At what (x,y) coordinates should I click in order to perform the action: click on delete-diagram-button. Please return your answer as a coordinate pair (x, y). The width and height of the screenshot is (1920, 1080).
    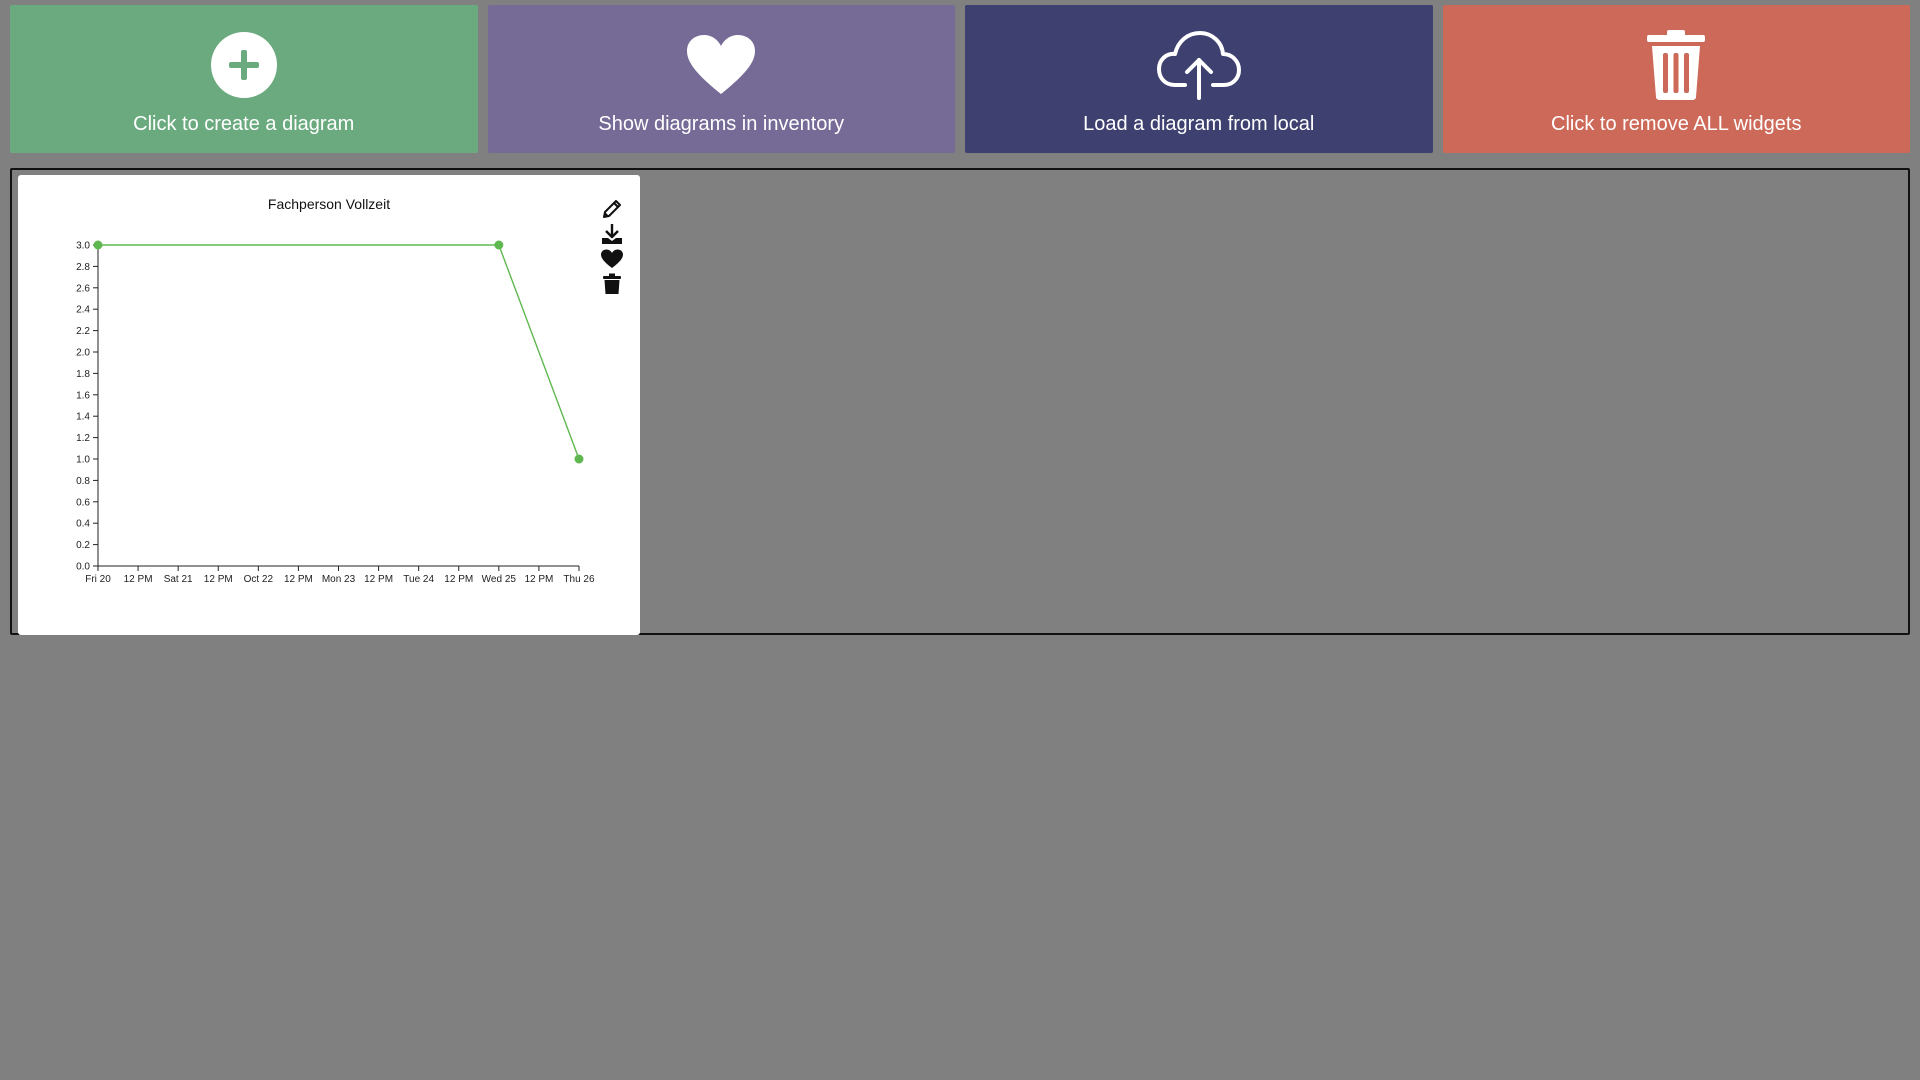
    Looking at the image, I should click on (612, 283).